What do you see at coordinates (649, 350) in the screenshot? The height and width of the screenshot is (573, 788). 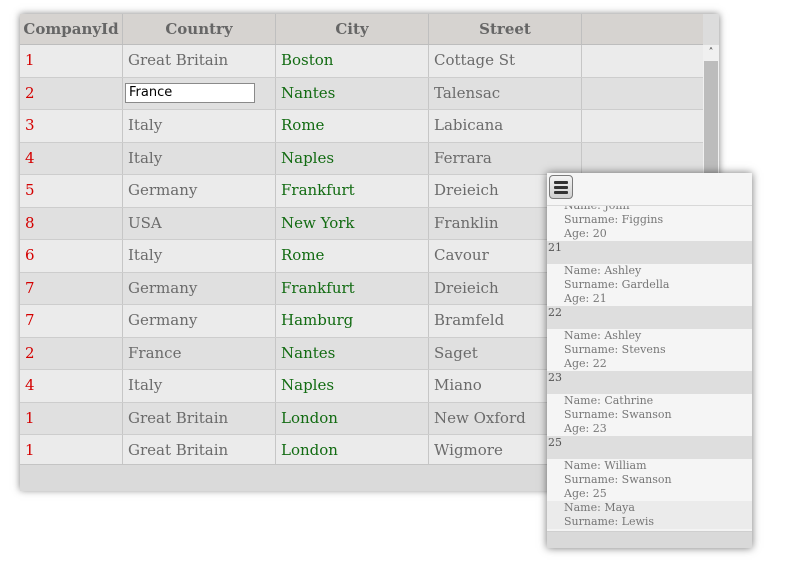 I see `list-item: Name: Ashley Surname: Stevens Age: 22` at bounding box center [649, 350].